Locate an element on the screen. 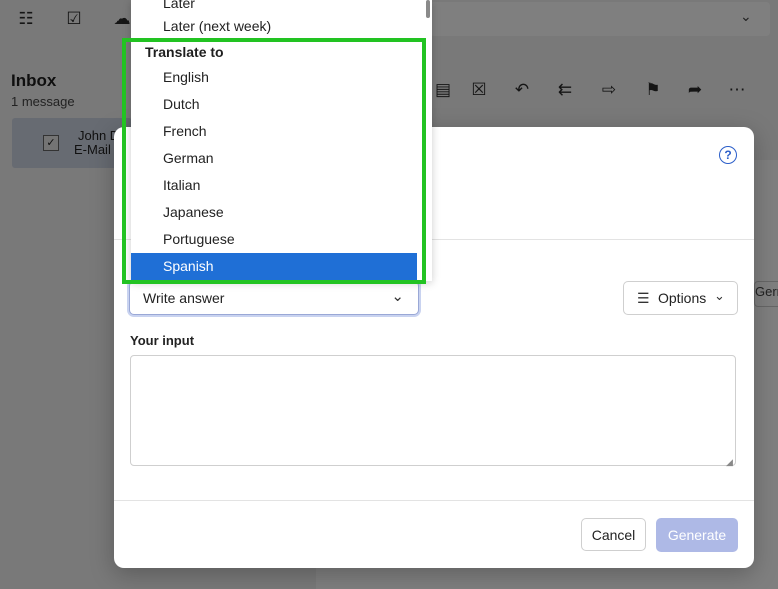 This screenshot has width=778, height=589. generate-button: Generate is located at coordinates (697, 535).